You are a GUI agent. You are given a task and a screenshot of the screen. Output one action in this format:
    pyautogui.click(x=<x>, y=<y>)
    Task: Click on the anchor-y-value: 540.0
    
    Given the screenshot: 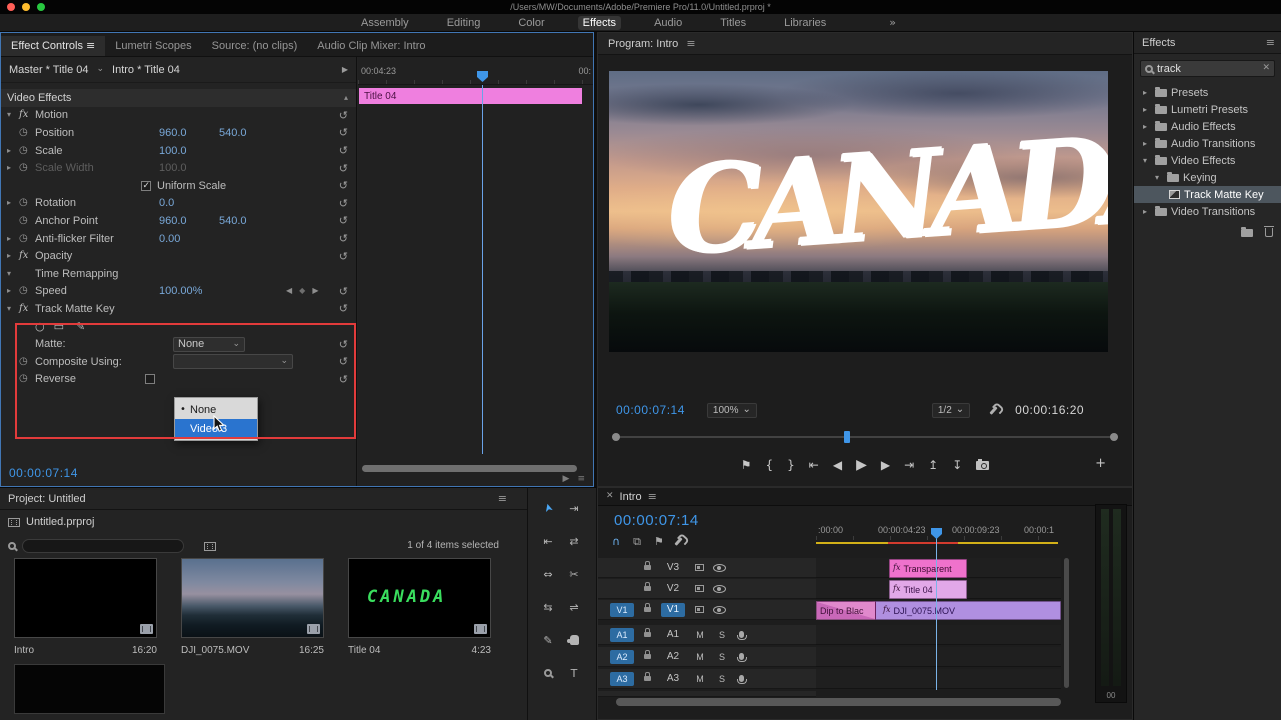 What is the action you would take?
    pyautogui.click(x=249, y=221)
    